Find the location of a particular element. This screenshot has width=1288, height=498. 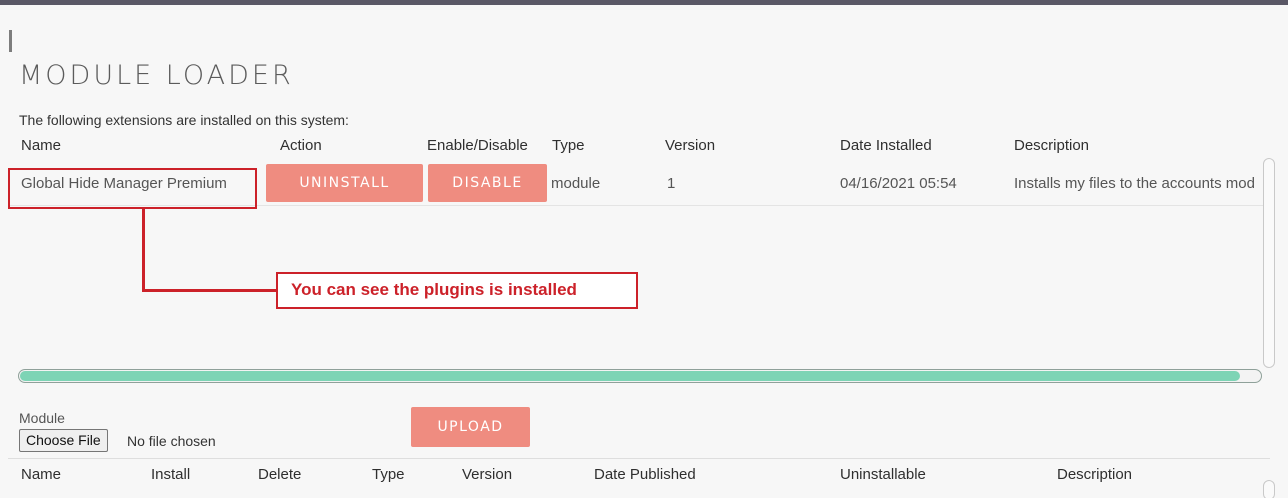

top-bar is located at coordinates (644, 2).